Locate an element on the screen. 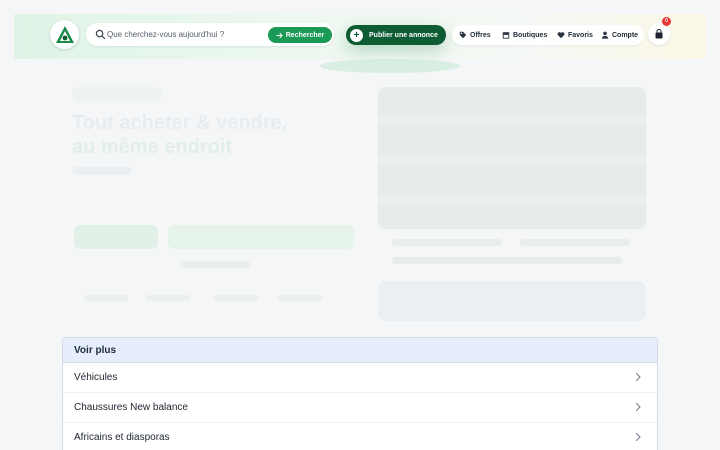 This screenshot has width=720, height=450. dropdown-item-label: Africains et diasporas is located at coordinates (122, 437).